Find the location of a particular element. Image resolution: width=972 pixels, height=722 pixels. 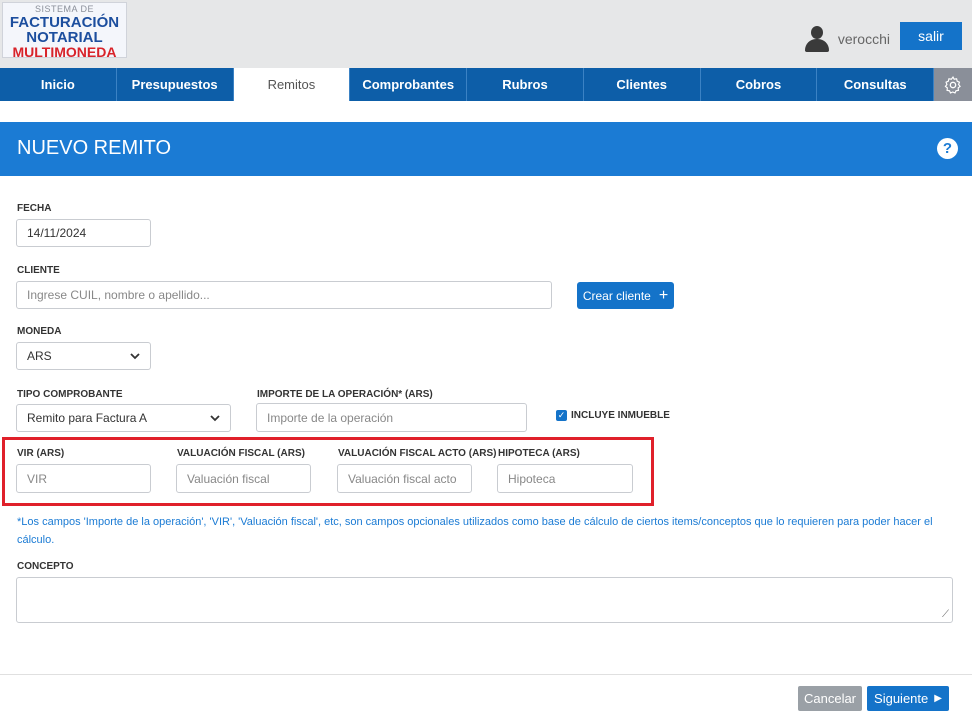

incluye-inmueble-checkbox: ✓ is located at coordinates (561, 415).